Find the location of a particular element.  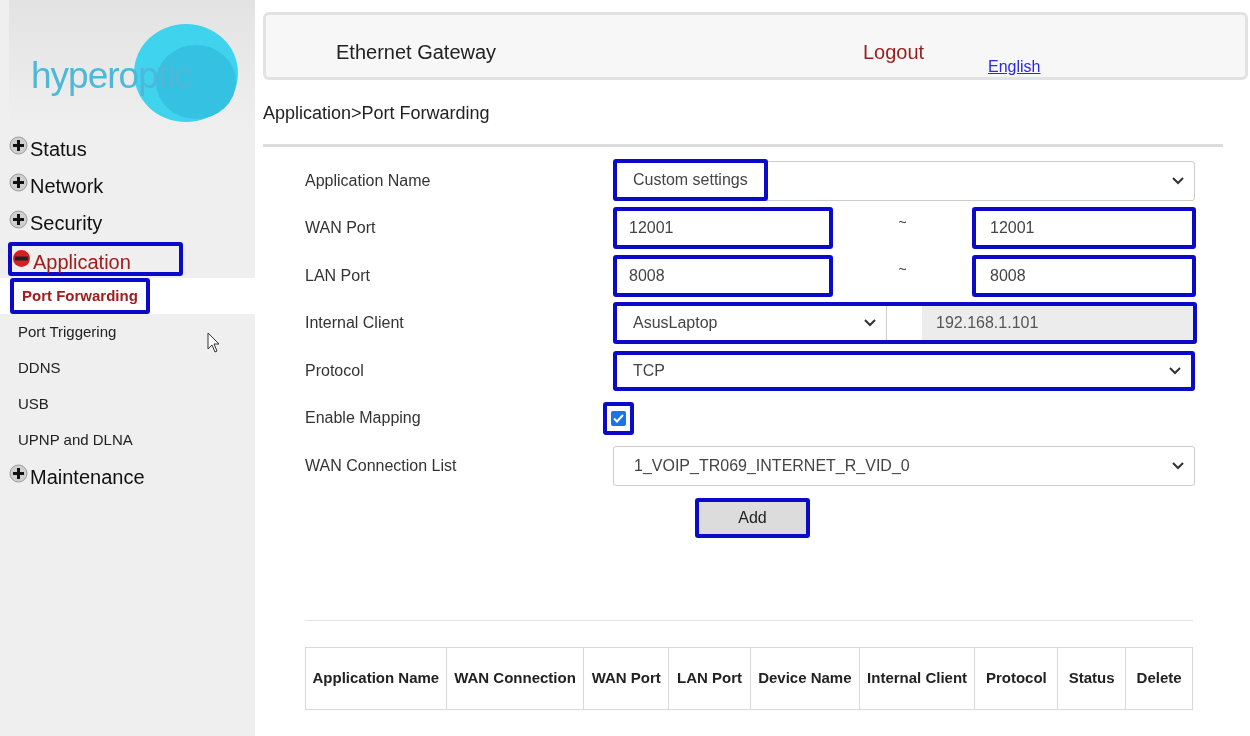

submenu-item: Port Forwarding is located at coordinates (80, 296).